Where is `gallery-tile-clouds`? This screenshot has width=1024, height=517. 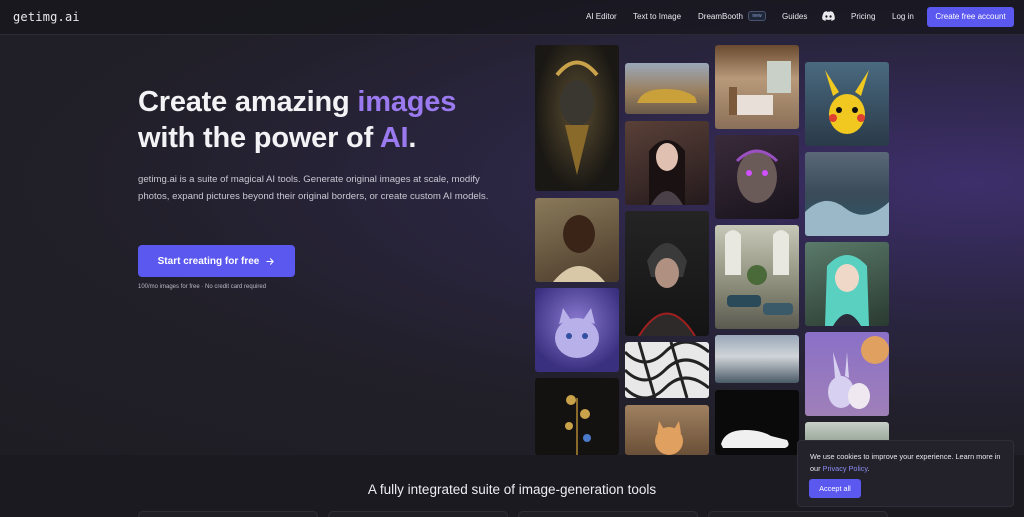 gallery-tile-clouds is located at coordinates (757, 359).